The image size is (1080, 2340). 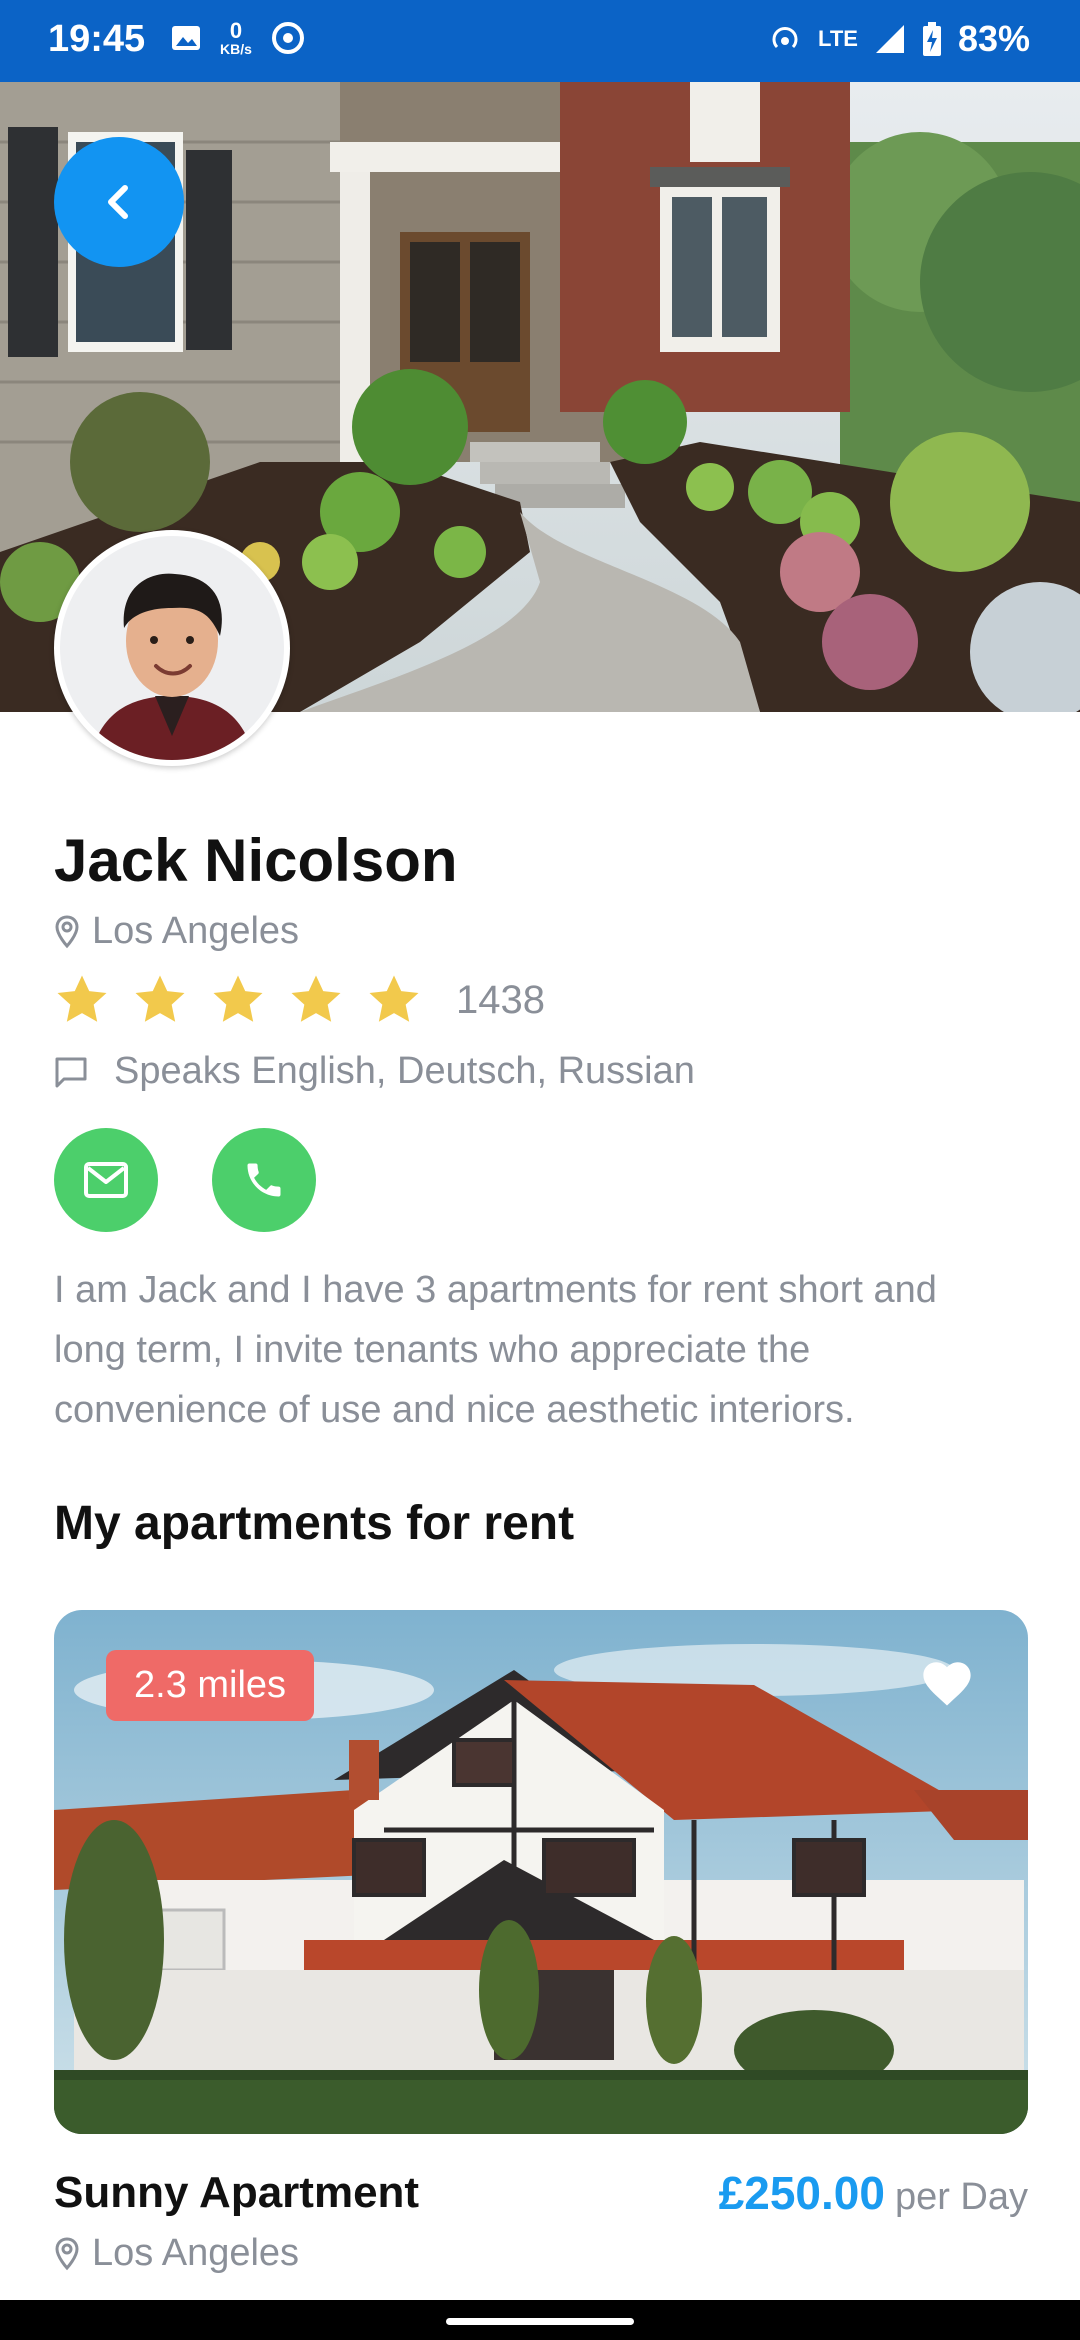 I want to click on apartment-price: £250.00 per Day, so click(x=873, y=2193).